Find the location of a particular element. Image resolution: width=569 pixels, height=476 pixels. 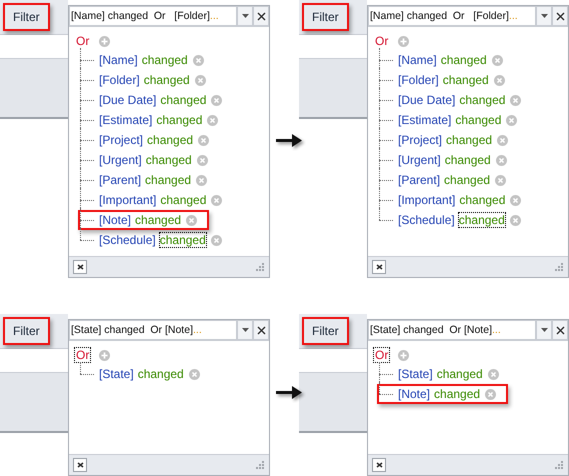

caret-icon is located at coordinates (544, 16).